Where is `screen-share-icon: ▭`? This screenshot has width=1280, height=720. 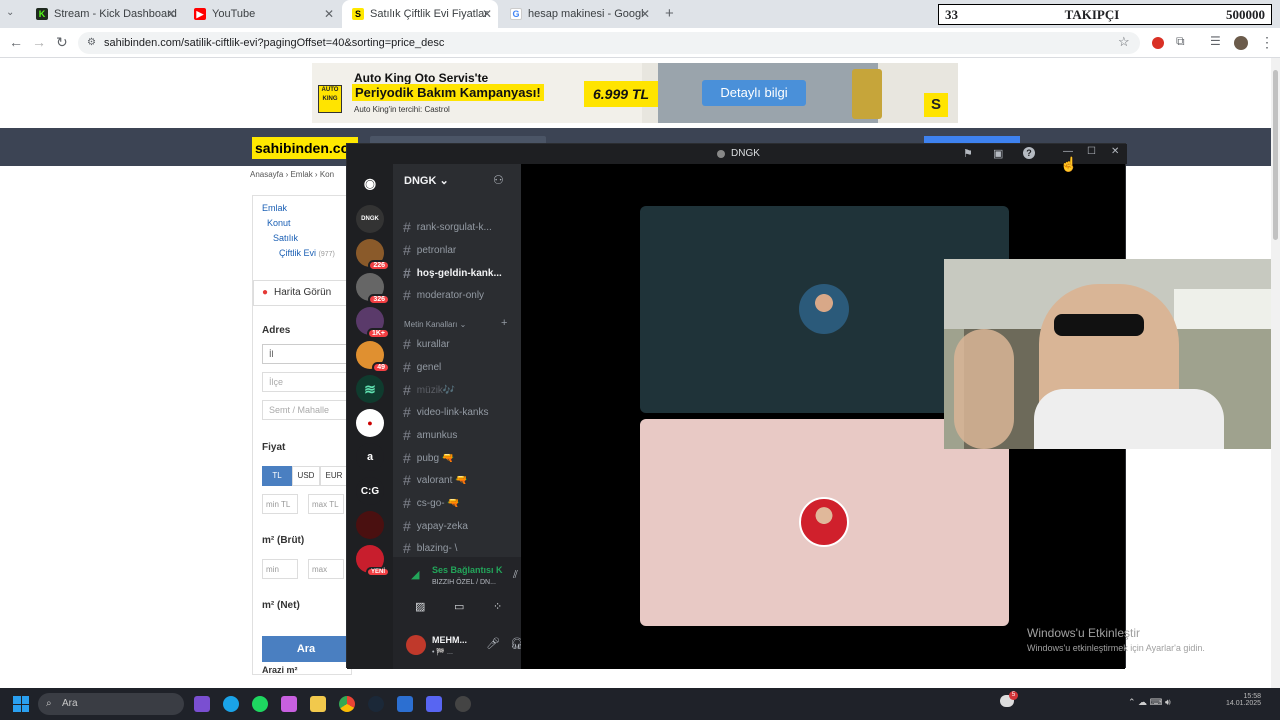 screen-share-icon: ▭ is located at coordinates (459, 606).